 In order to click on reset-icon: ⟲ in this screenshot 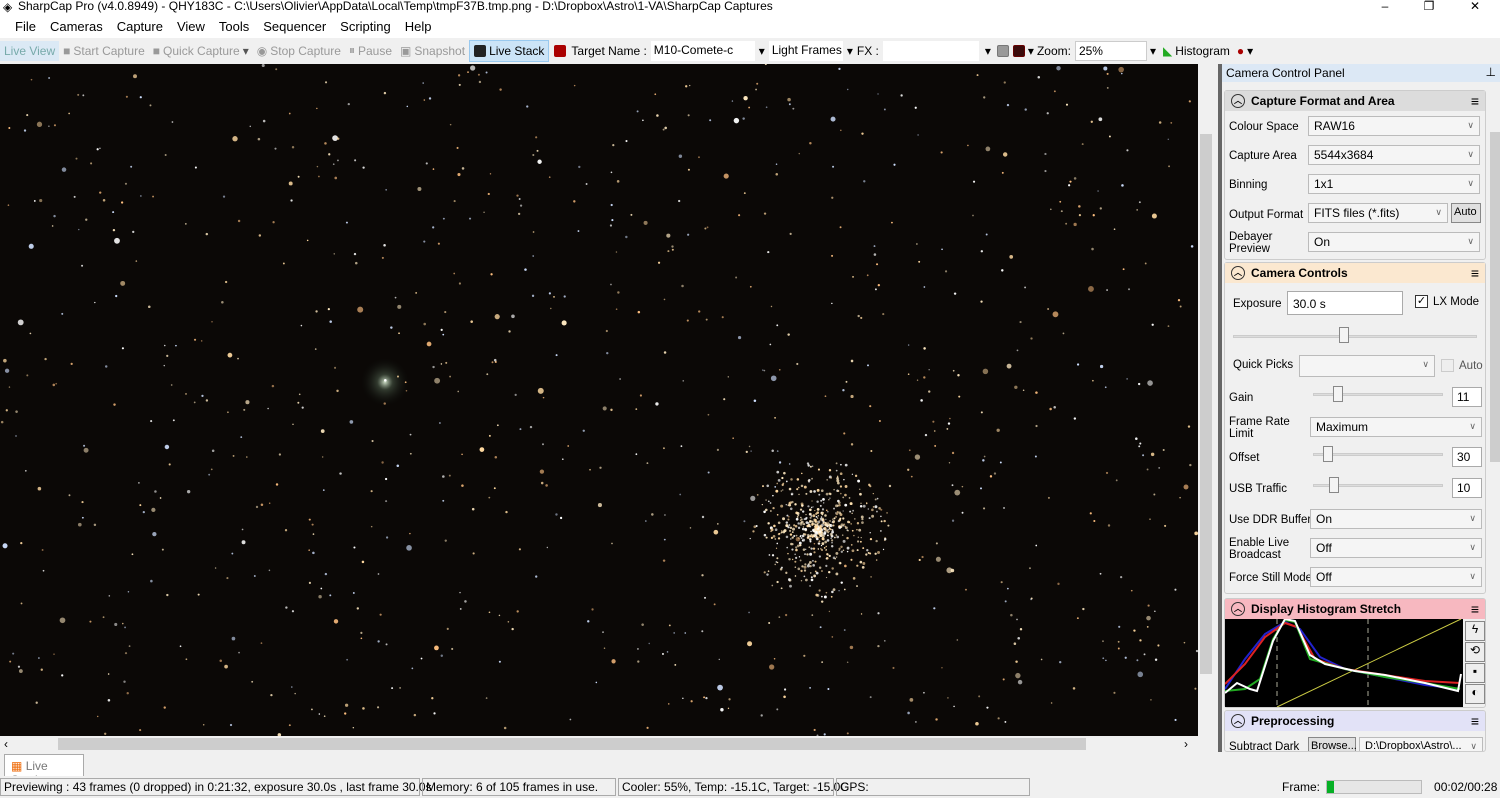, I will do `click(1475, 652)`.